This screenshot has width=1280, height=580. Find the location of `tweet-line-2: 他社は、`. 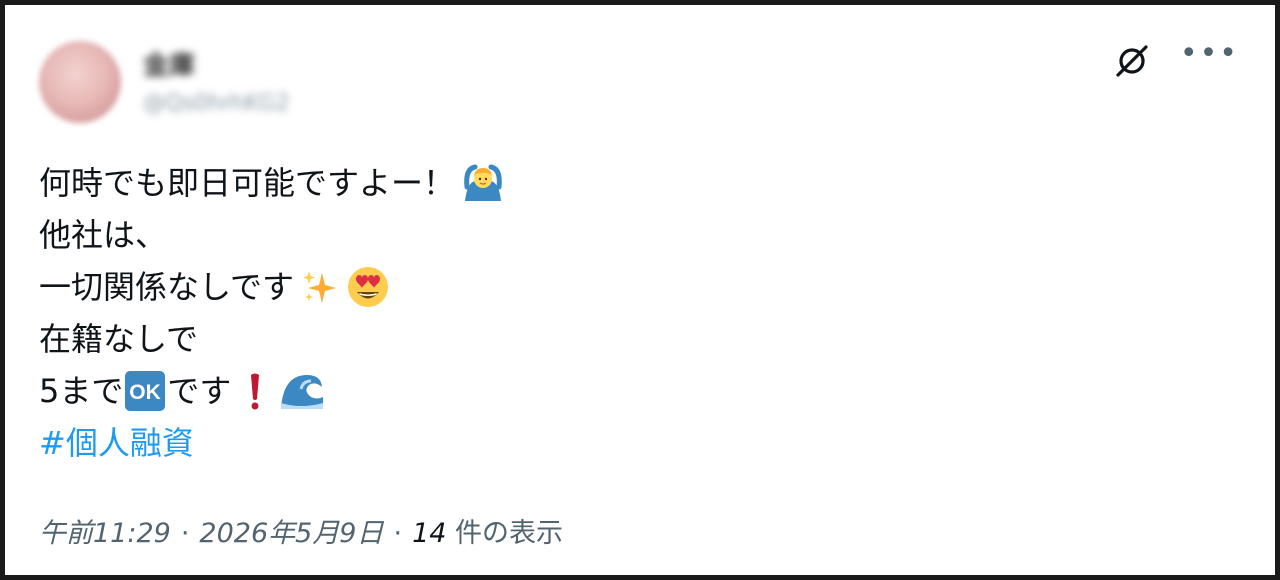

tweet-line-2: 他社は、 is located at coordinates (272, 235).